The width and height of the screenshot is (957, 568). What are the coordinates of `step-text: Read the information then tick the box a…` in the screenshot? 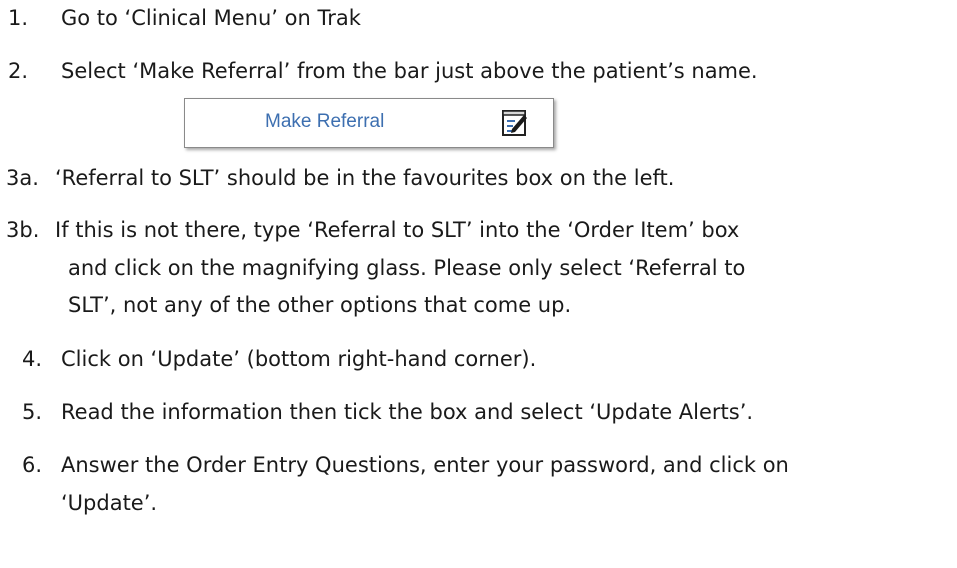 It's located at (407, 412).